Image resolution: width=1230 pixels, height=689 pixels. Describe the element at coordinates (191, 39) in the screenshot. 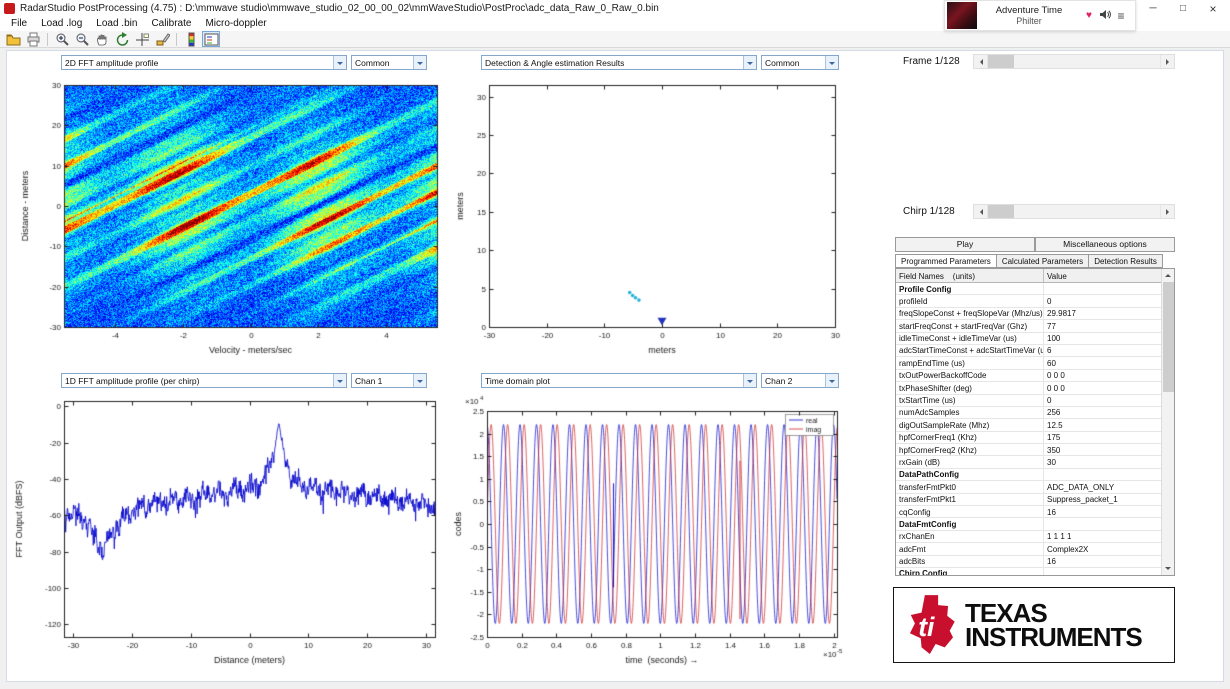

I see `insert-colorbar-icon` at that location.